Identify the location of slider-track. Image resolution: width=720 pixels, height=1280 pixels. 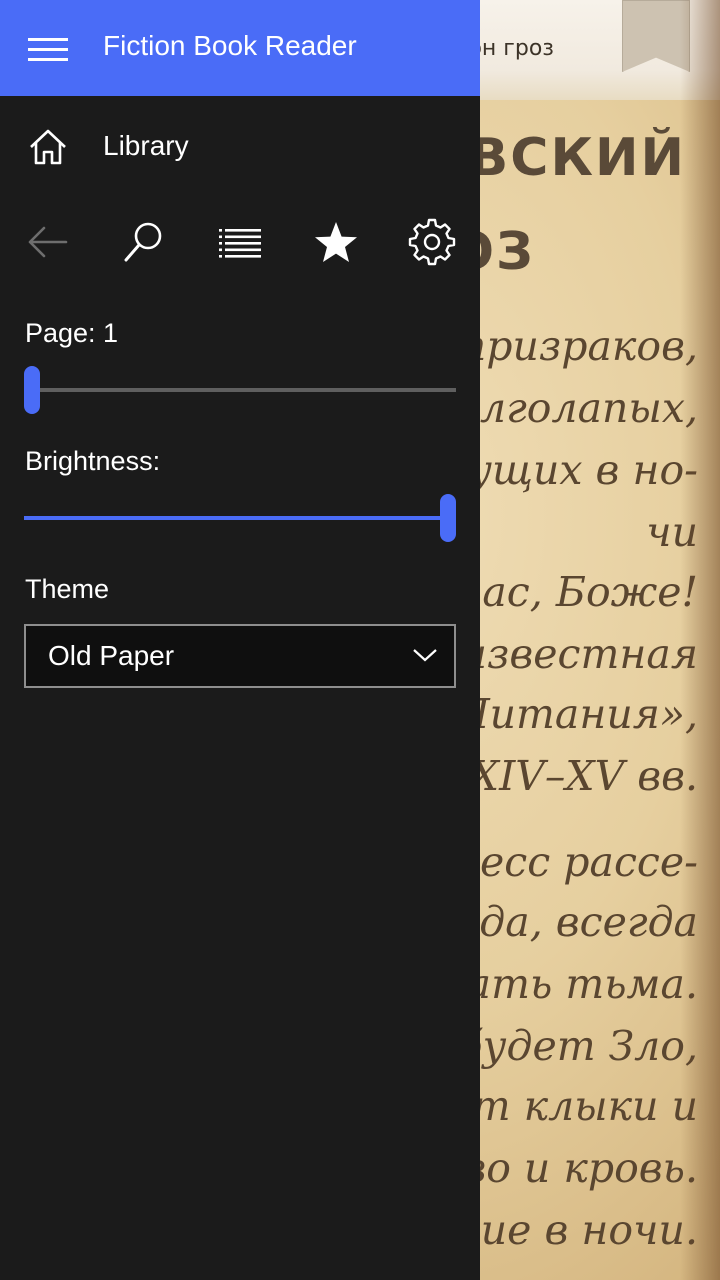
(240, 390).